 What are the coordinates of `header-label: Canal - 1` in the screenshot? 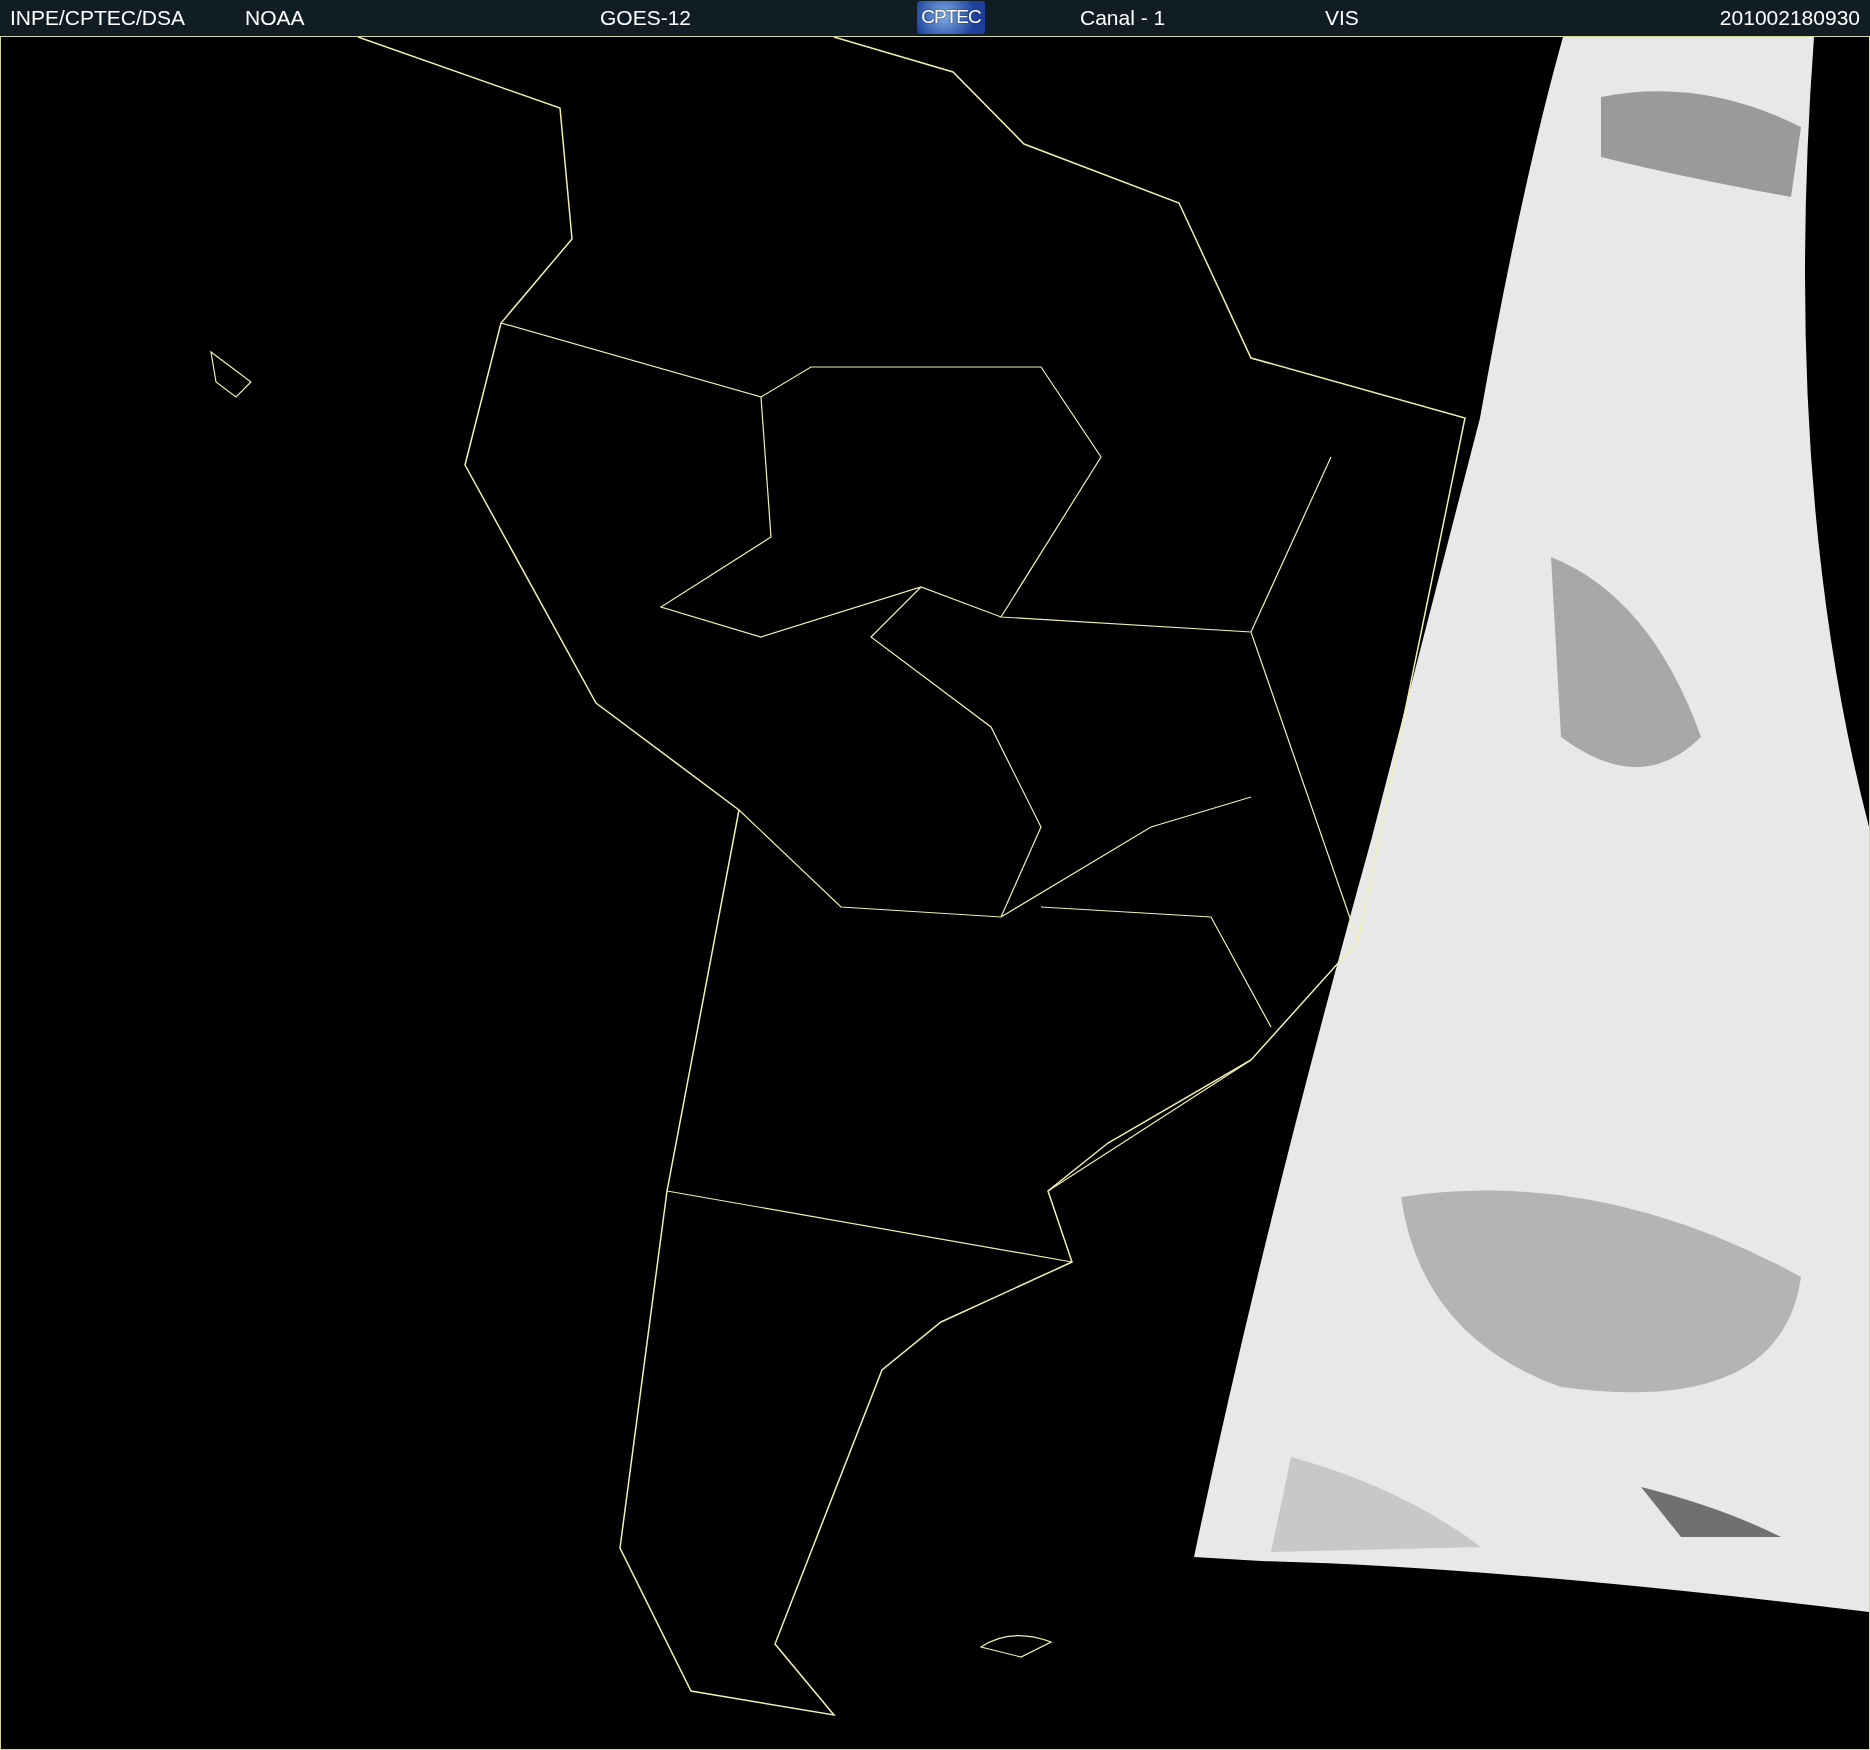 It's located at (1123, 18).